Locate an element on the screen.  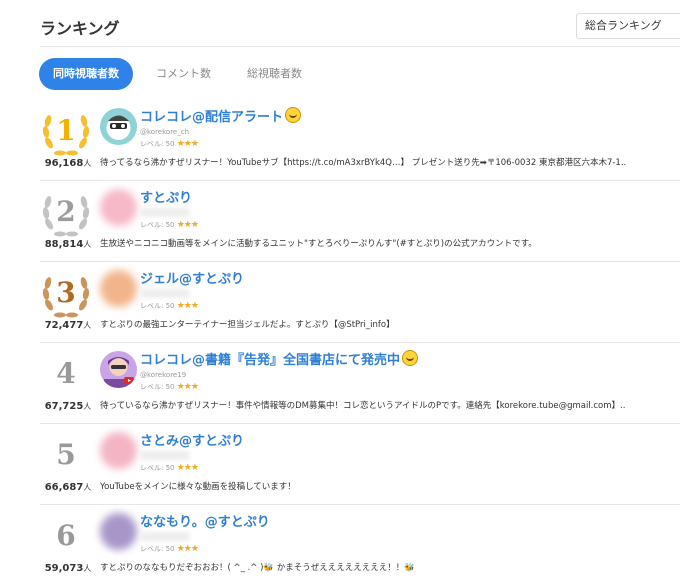
rank-number: 4 is located at coordinates (66, 373).